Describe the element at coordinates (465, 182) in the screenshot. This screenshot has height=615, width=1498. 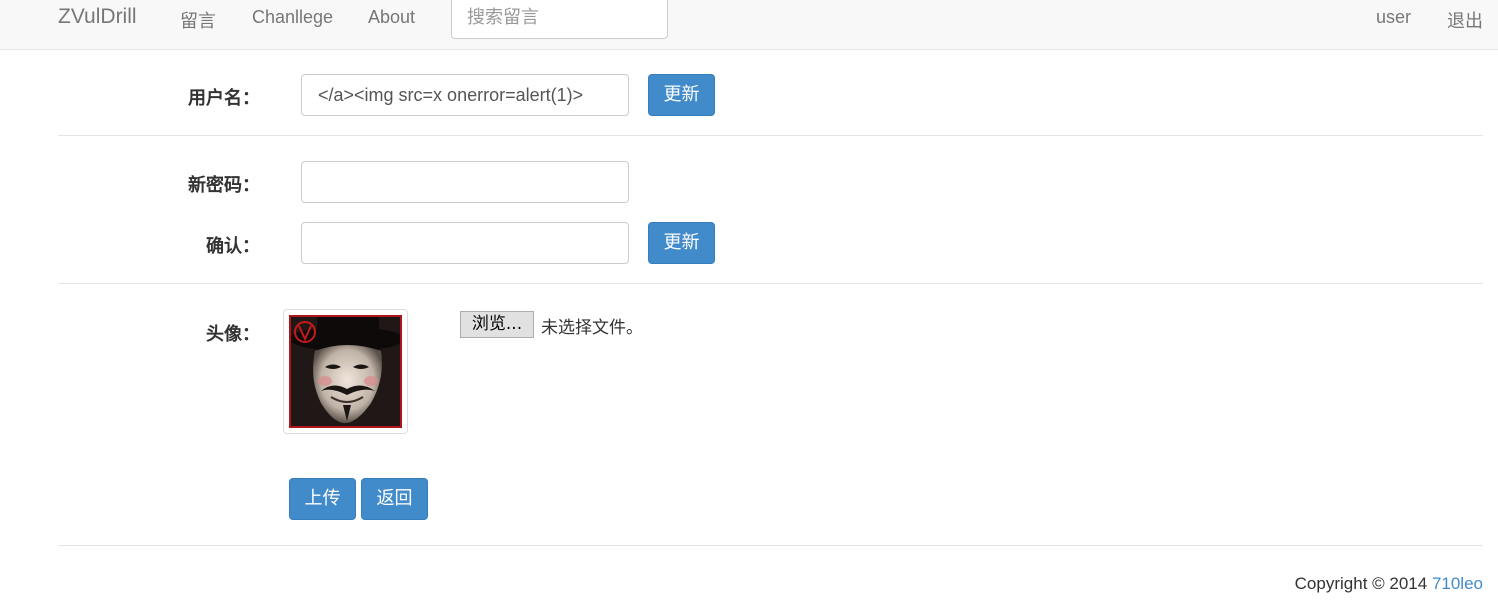
I see `new-password-input` at that location.